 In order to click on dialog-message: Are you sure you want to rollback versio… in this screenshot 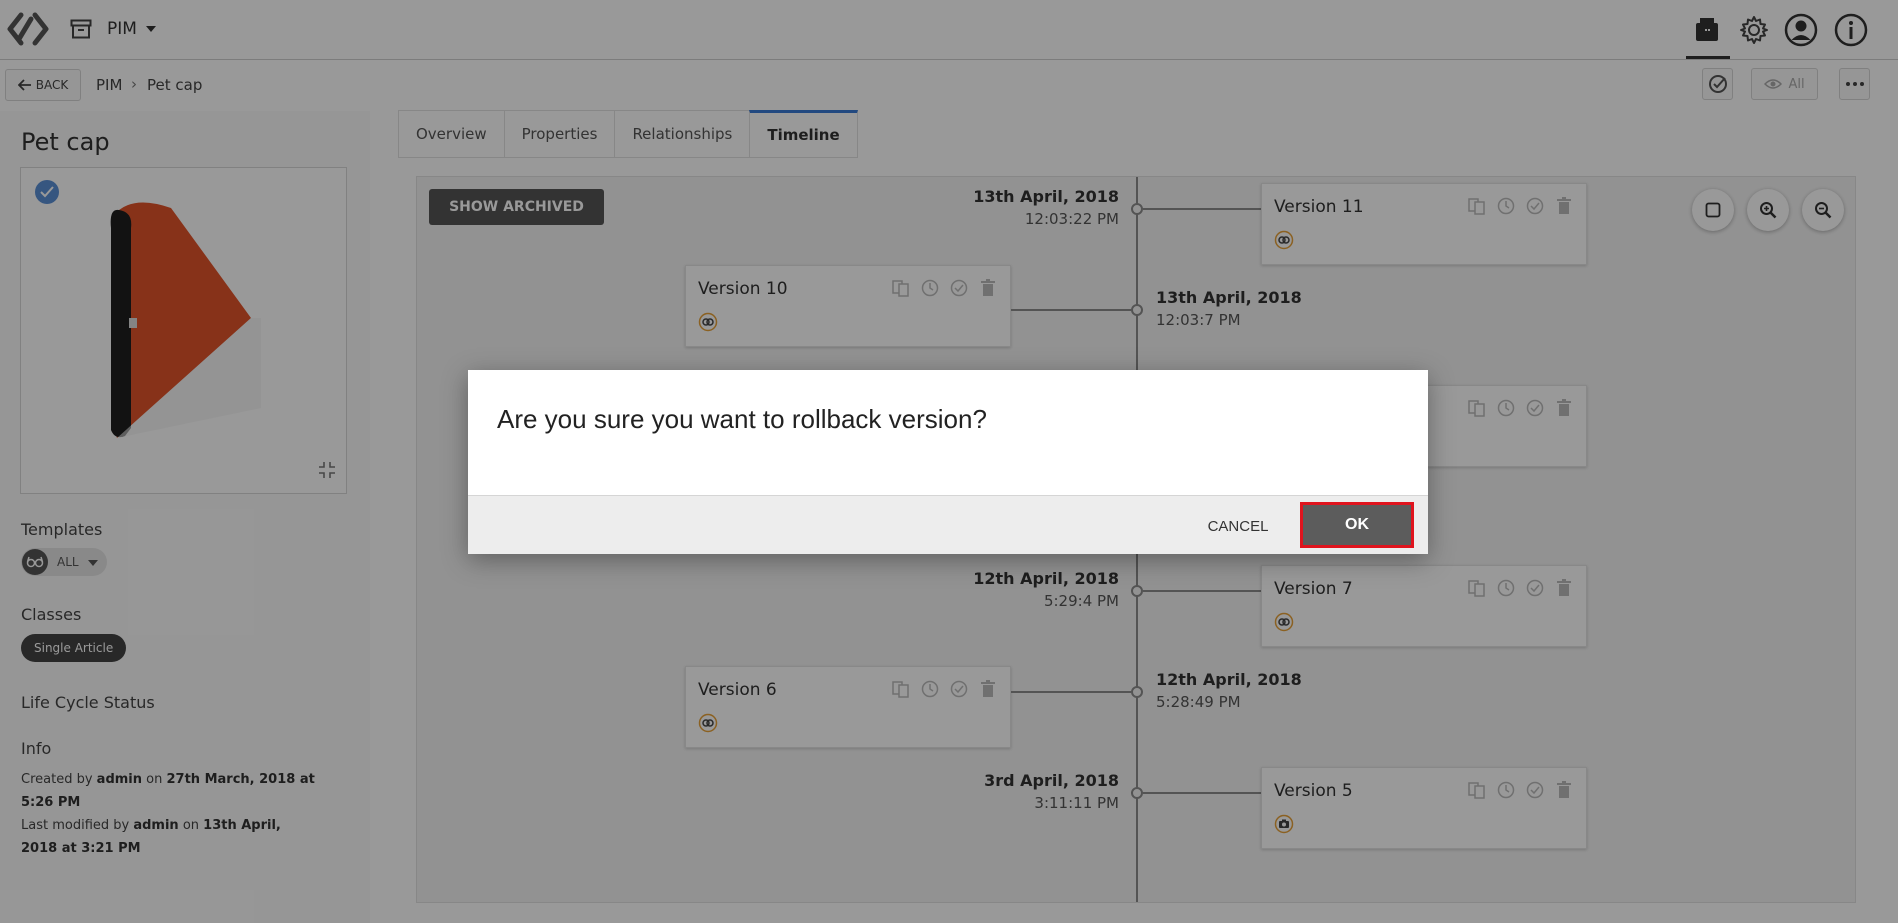, I will do `click(742, 419)`.